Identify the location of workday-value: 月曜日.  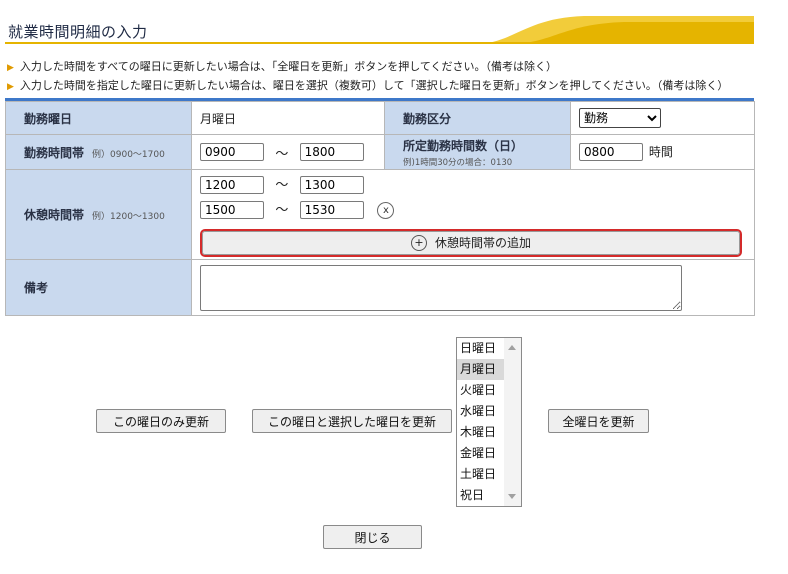
(288, 118).